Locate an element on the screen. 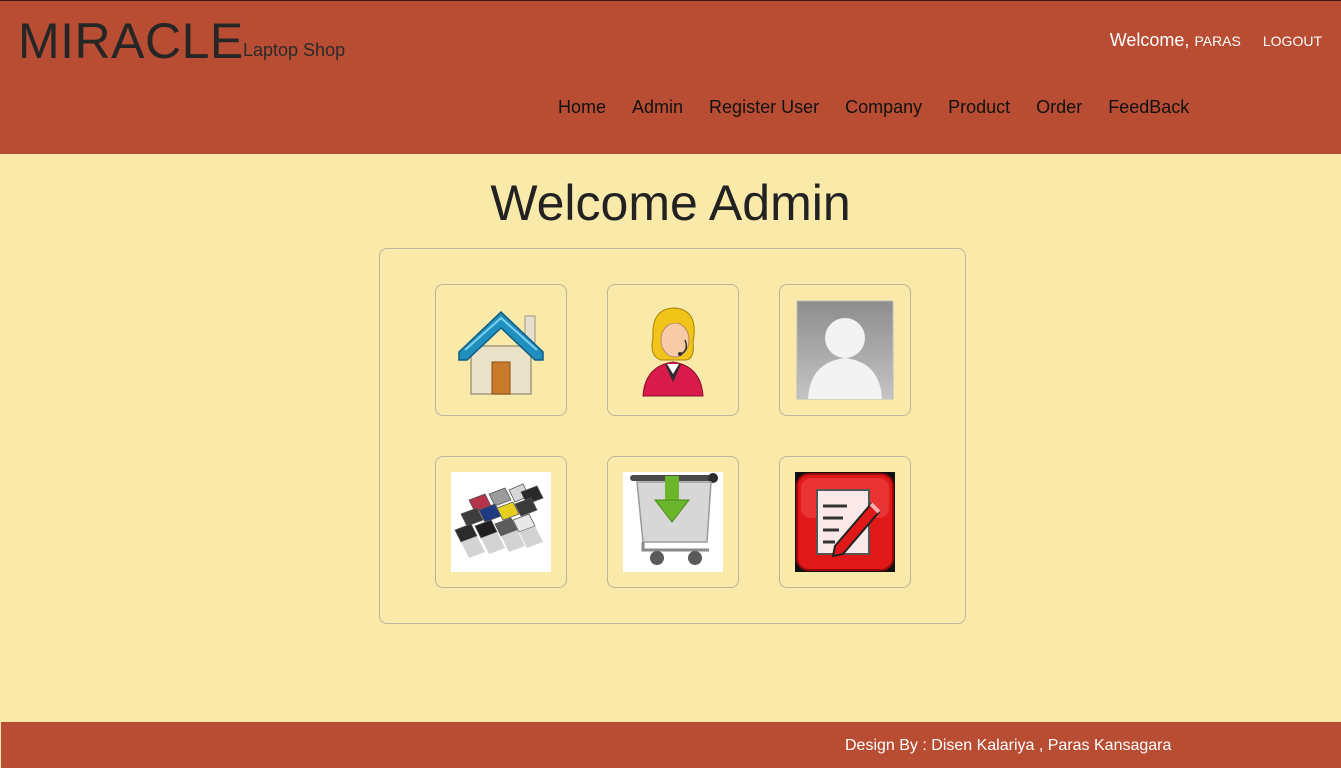 The height and width of the screenshot is (768, 1341). admin-support-icon is located at coordinates (673, 352).